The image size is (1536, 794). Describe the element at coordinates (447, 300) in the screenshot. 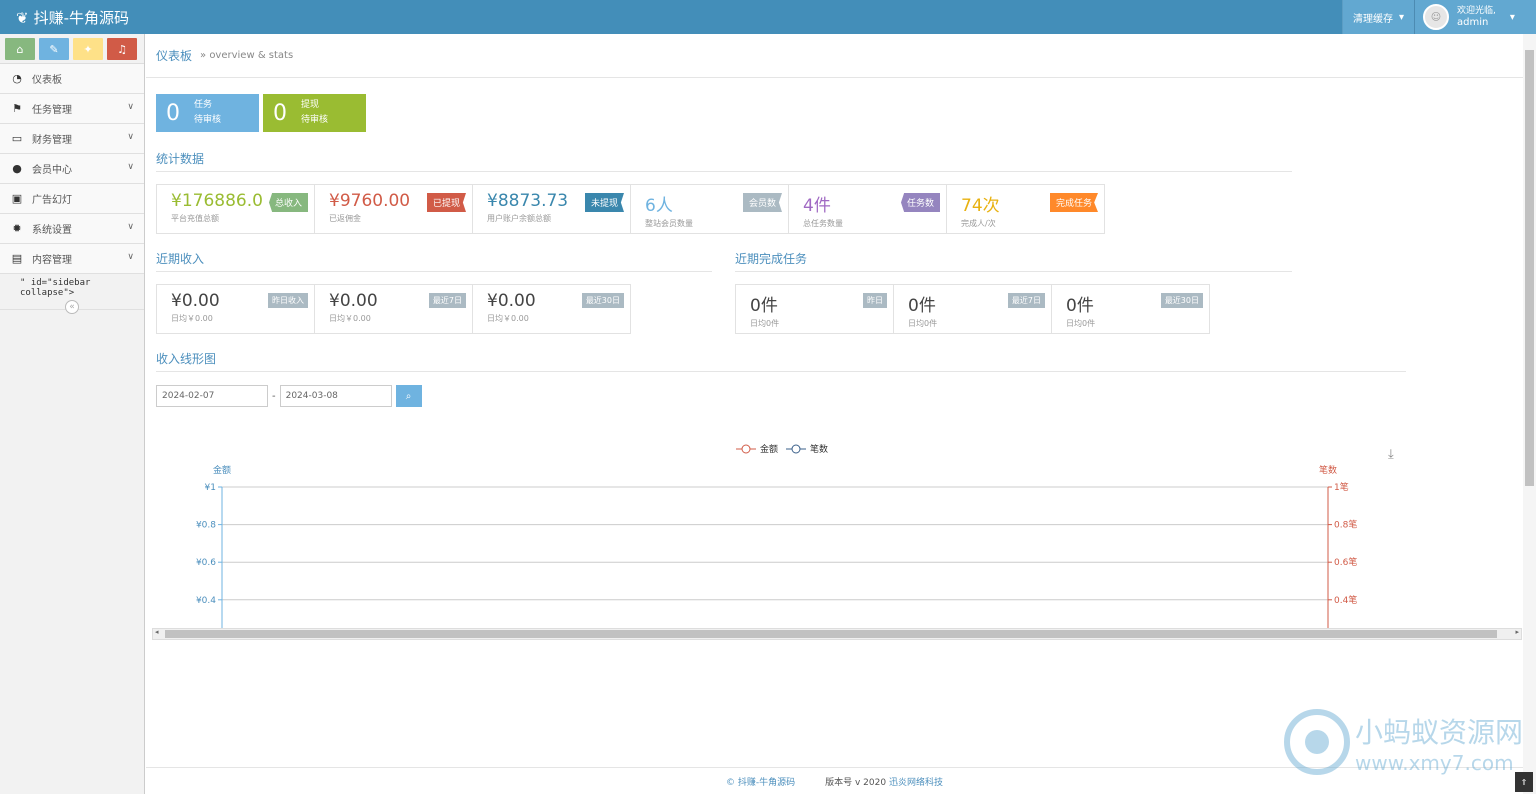

I see `income-tag: 最近7日` at that location.